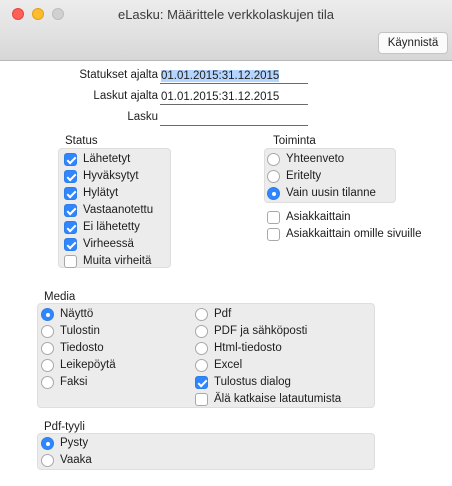  I want to click on title-bar: eLasku: Määrittele verkkolaskujen tila, so click(226, 14).